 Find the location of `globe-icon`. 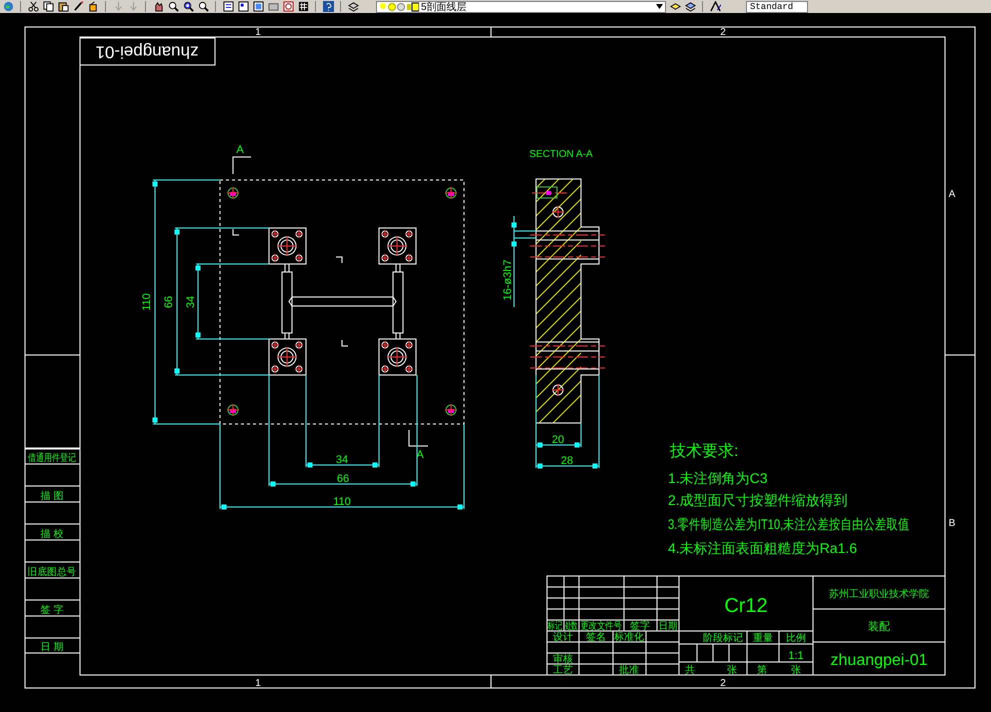

globe-icon is located at coordinates (8, 6).